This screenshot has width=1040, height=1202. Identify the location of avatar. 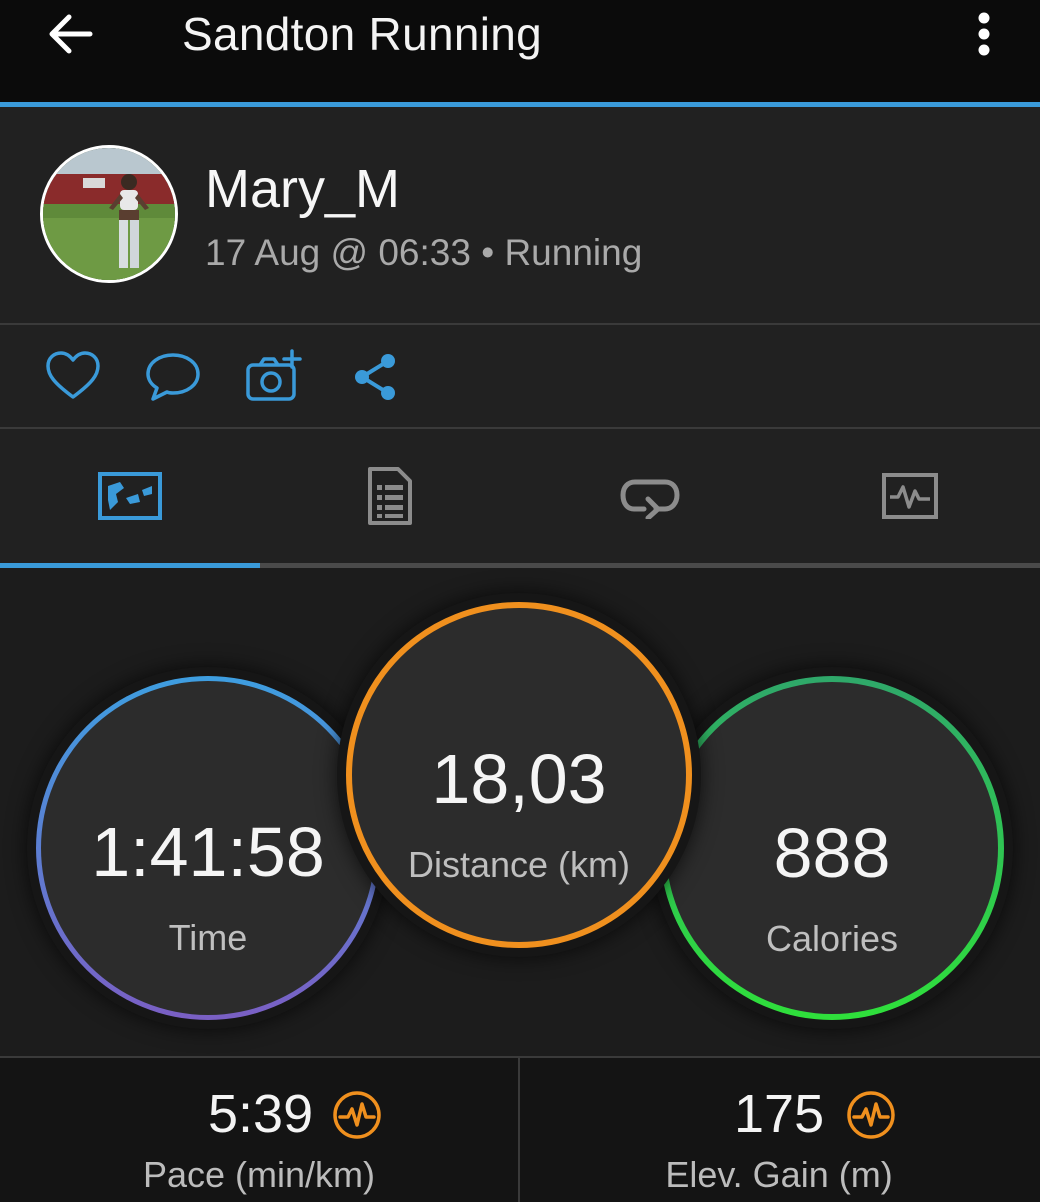
(109, 214).